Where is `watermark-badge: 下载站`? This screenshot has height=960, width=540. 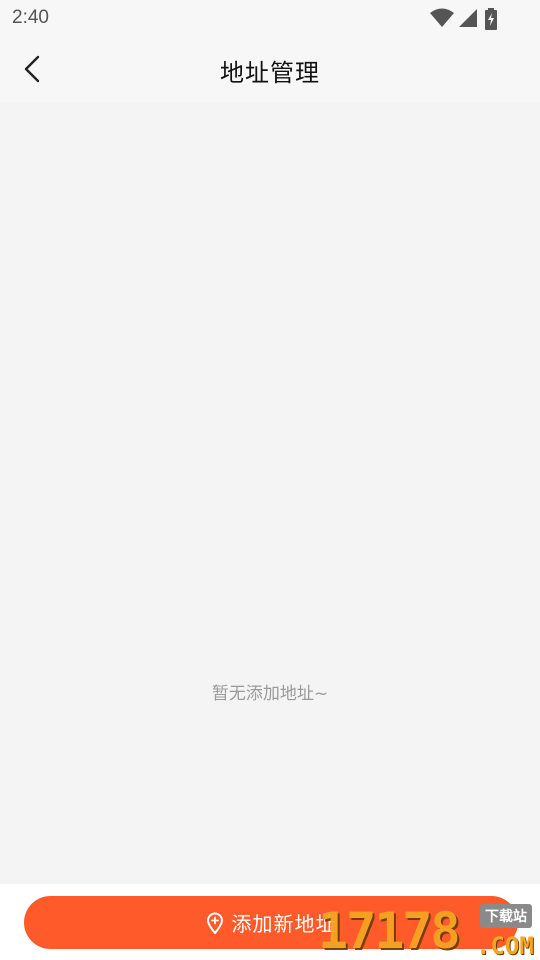 watermark-badge: 下载站 is located at coordinates (506, 916).